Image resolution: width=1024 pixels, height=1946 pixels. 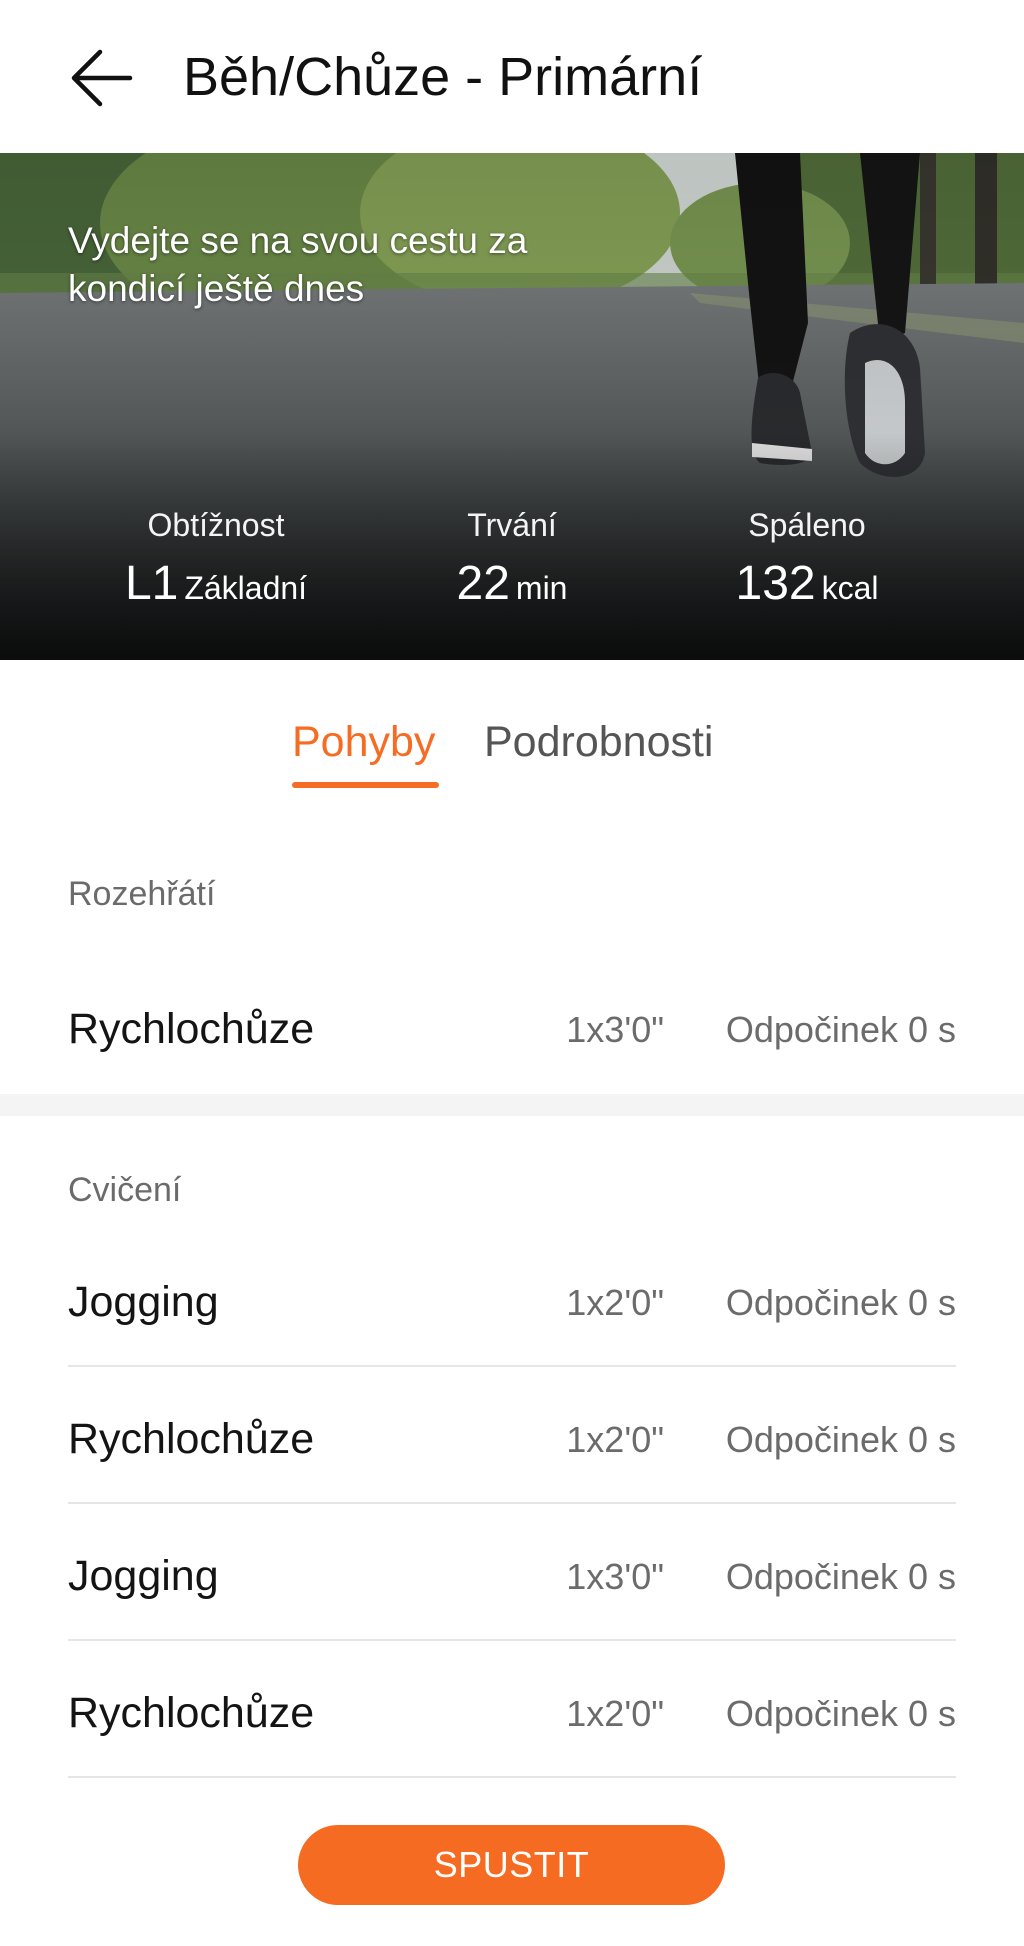 I want to click on stat-label: Obtížnost, so click(x=216, y=525).